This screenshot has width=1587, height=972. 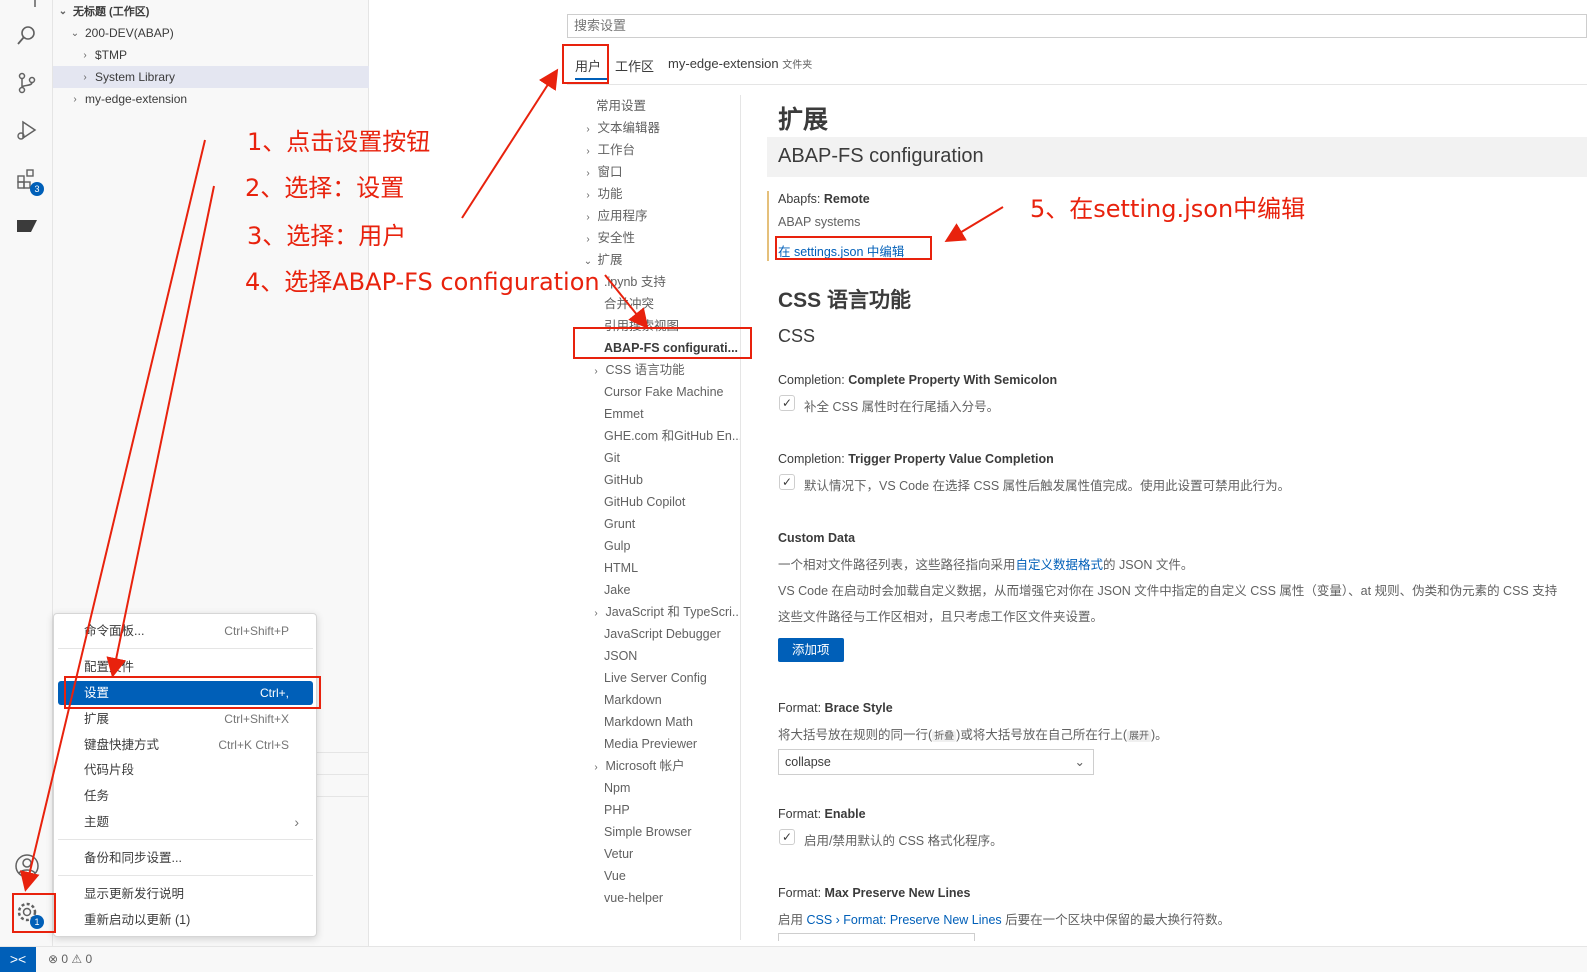 I want to click on arrow-to-edit-json, so click(x=974, y=224).